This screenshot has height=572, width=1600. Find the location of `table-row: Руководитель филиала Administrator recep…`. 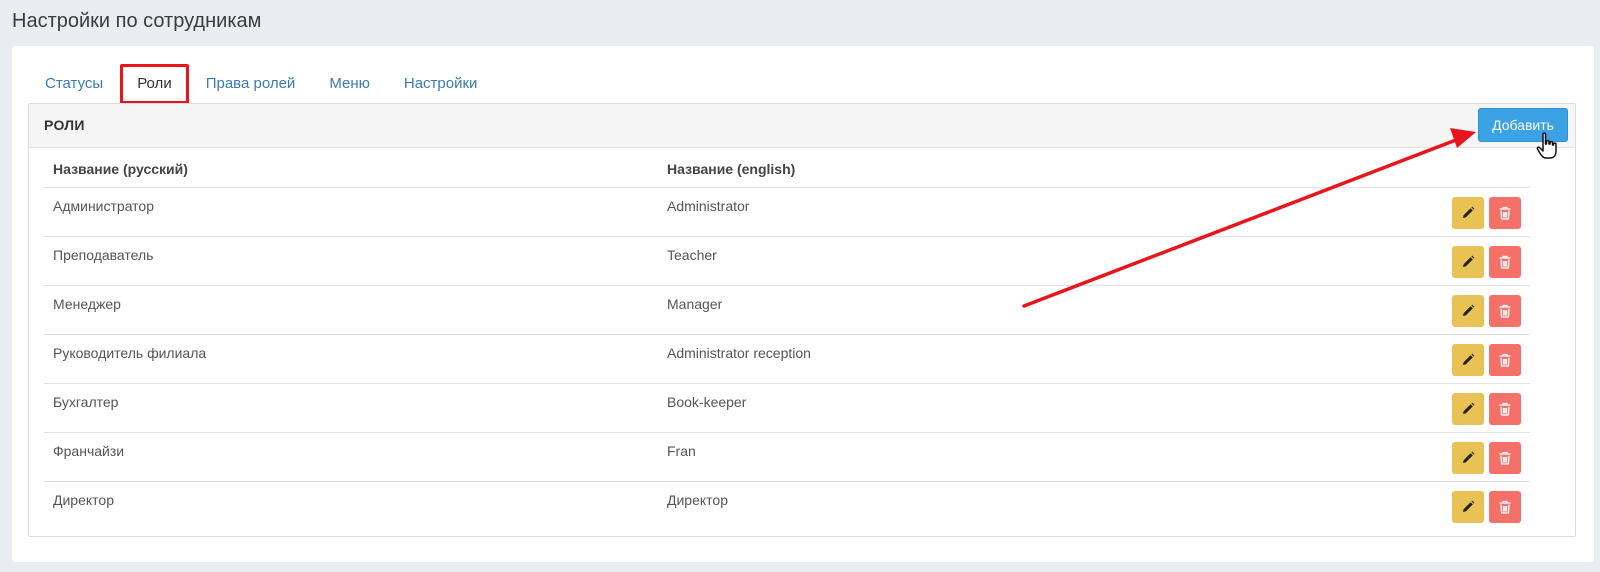

table-row: Руководитель филиала Administrator recep… is located at coordinates (787, 359).